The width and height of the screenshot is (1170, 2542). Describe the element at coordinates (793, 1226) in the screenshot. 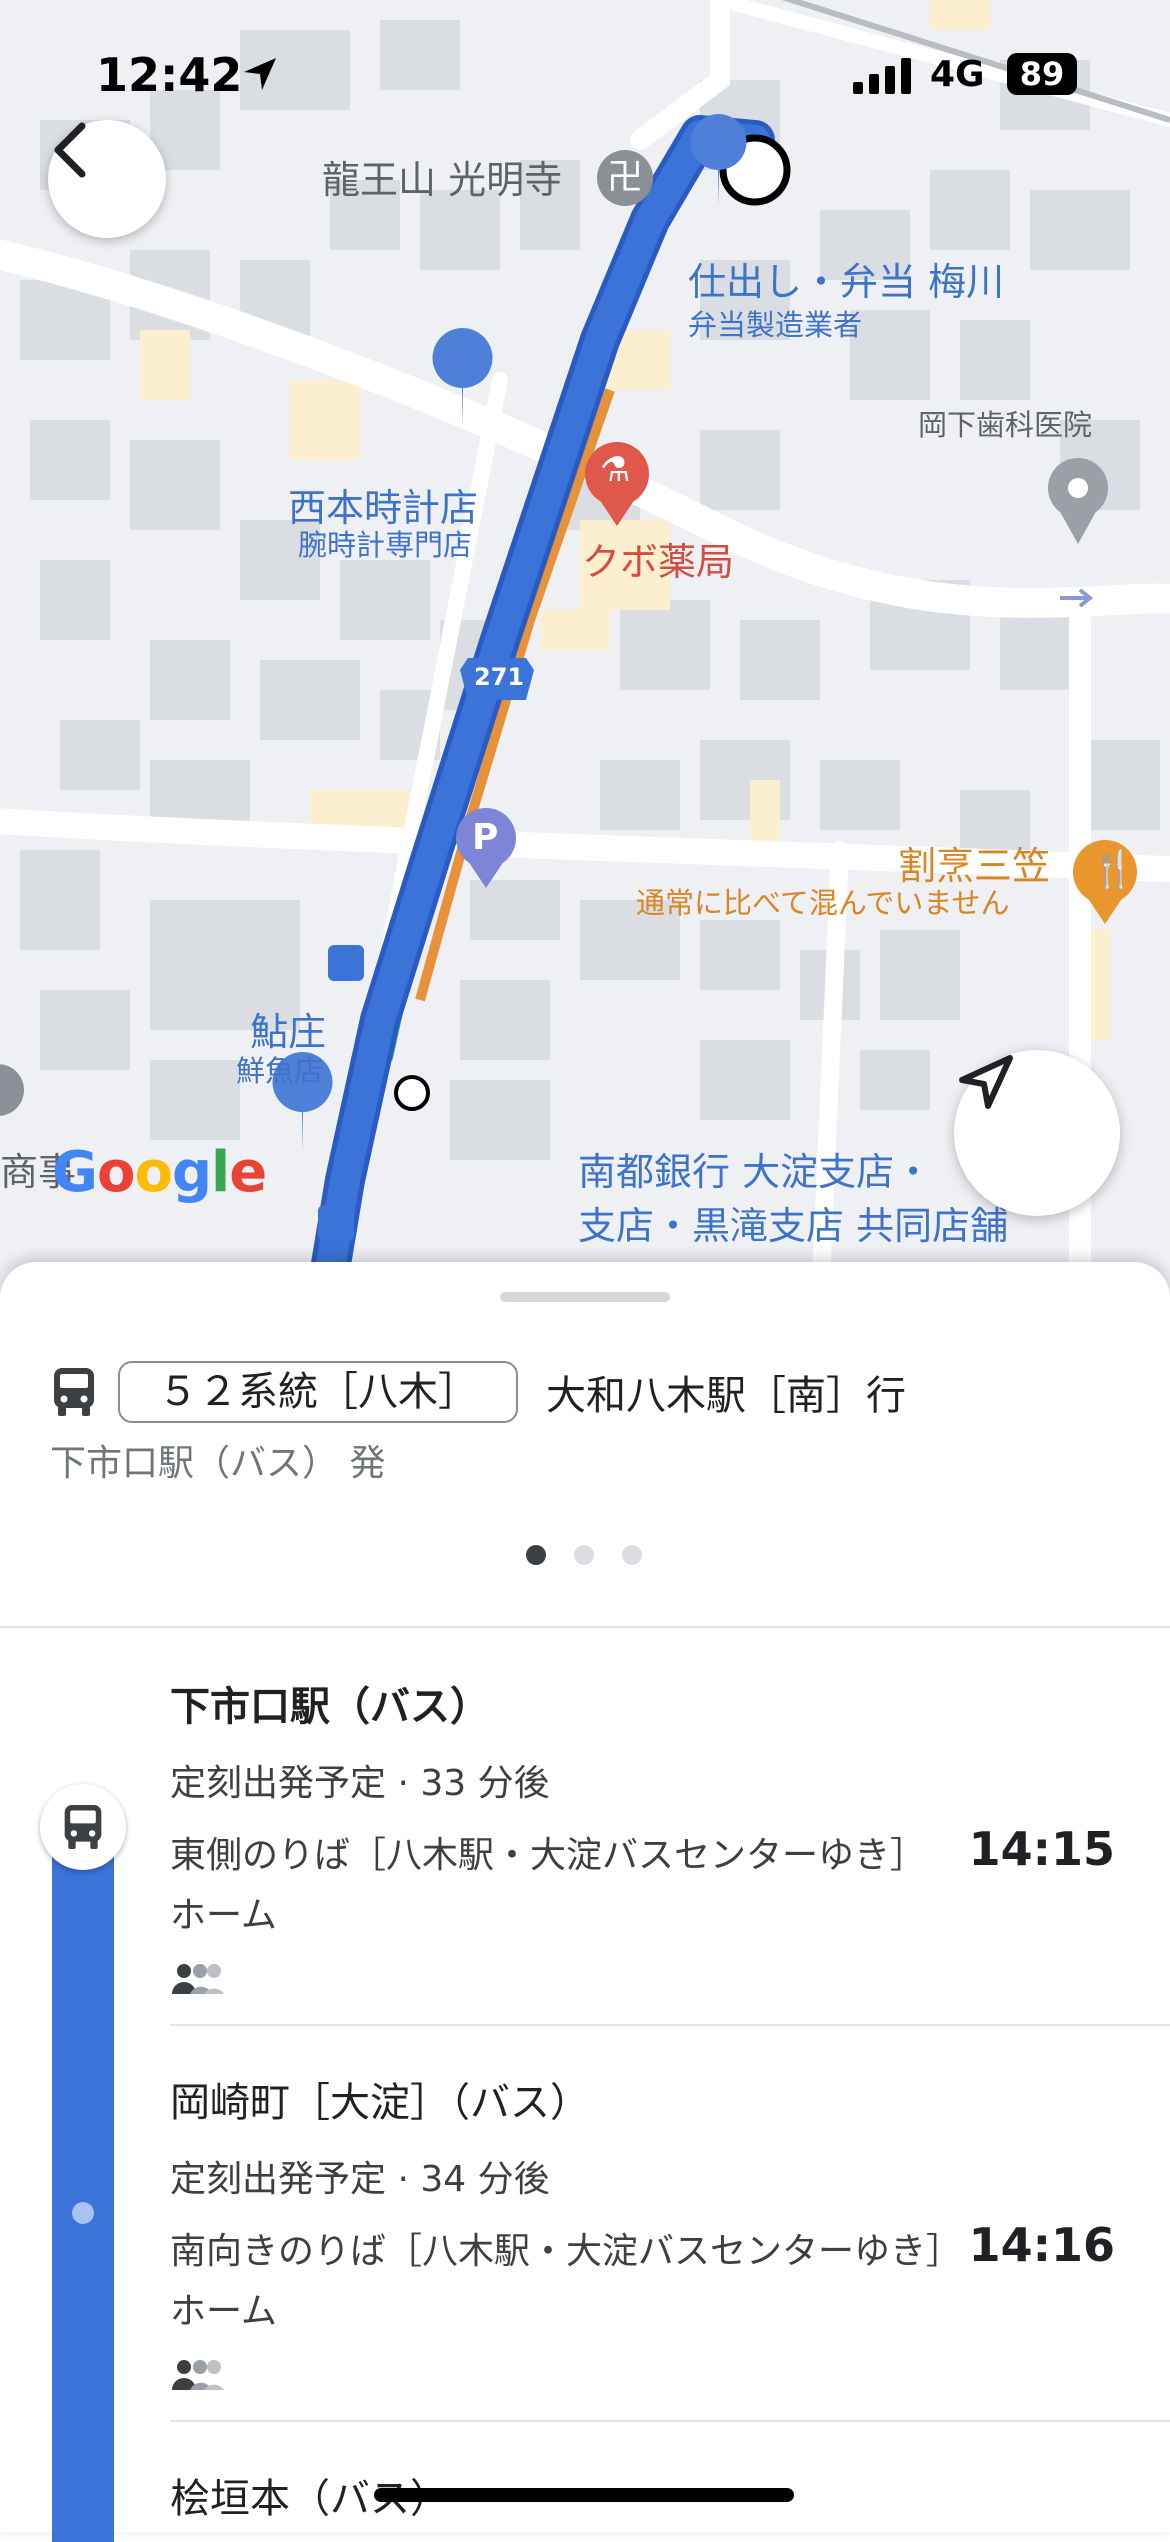

I see `bank-label-line2: 支店・黒滝支店 共同店舗` at that location.